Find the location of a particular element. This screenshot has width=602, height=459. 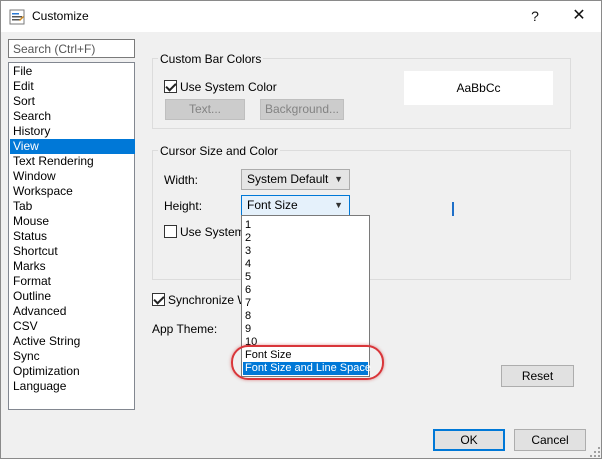

cursor-preview is located at coordinates (453, 209).